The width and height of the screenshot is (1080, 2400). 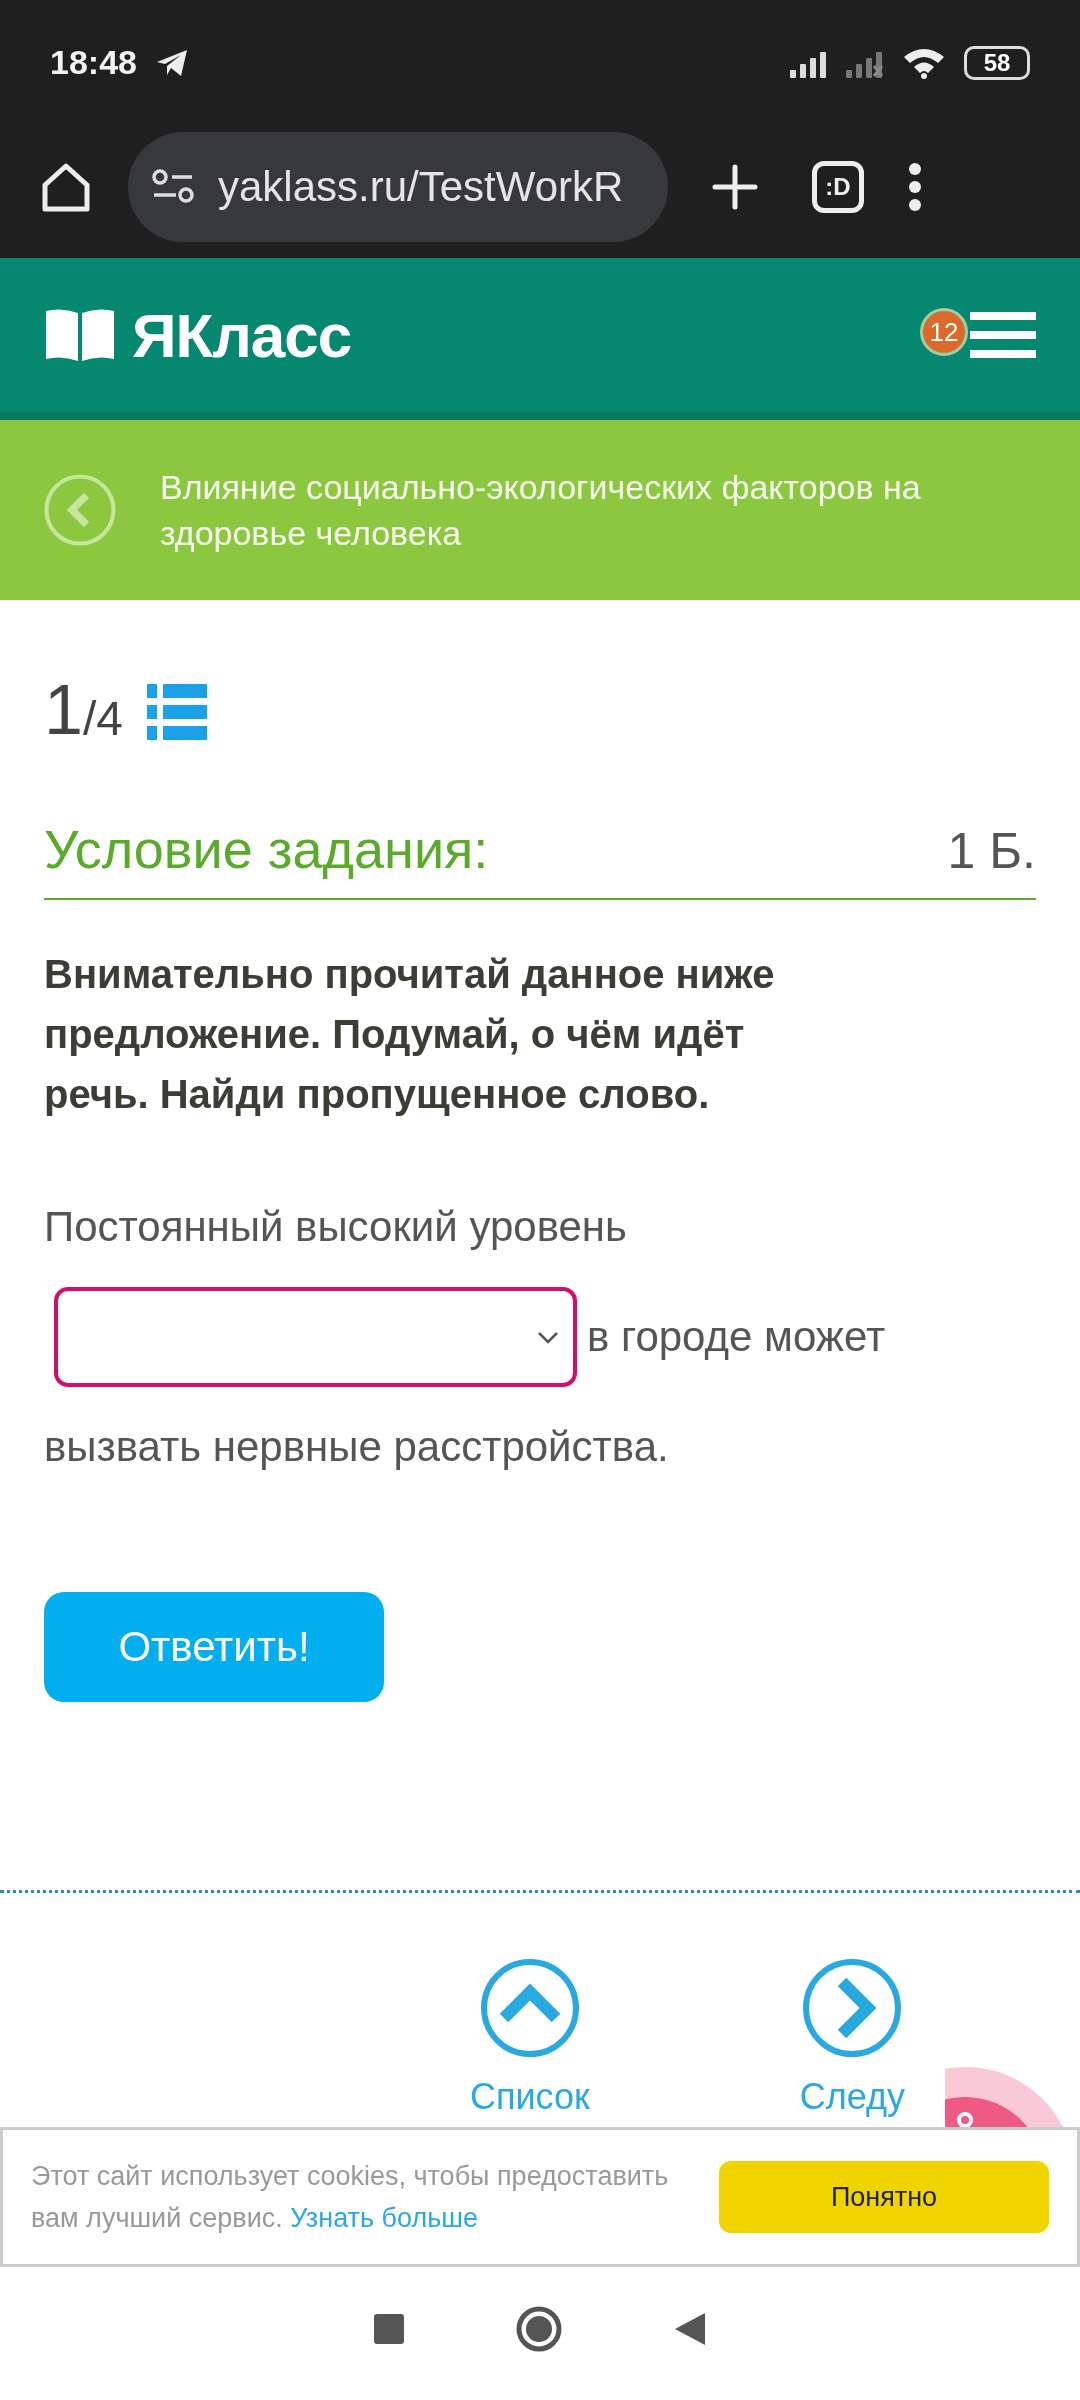 I want to click on address-bar: yaklass.ru/TestWorkR, so click(x=398, y=186).